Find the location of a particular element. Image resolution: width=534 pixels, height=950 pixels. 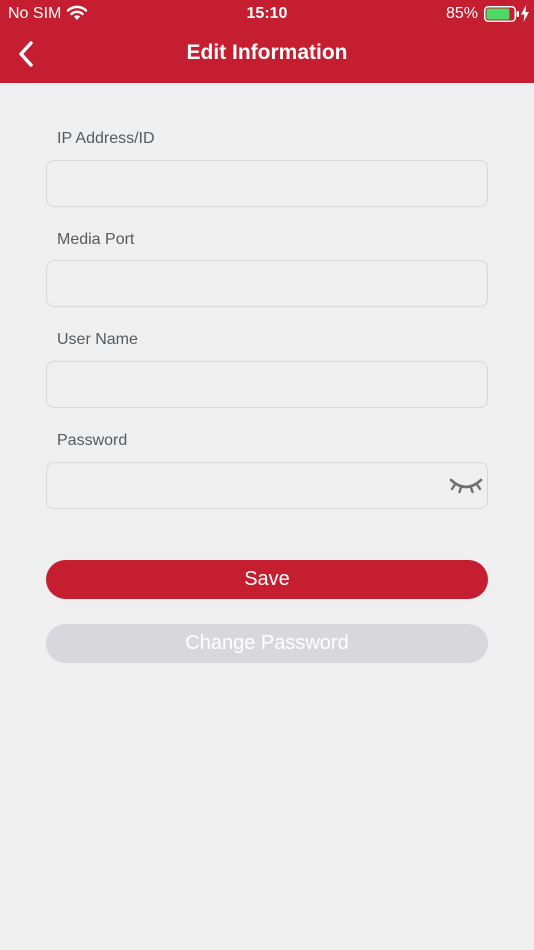

battery-icon is located at coordinates (501, 14).